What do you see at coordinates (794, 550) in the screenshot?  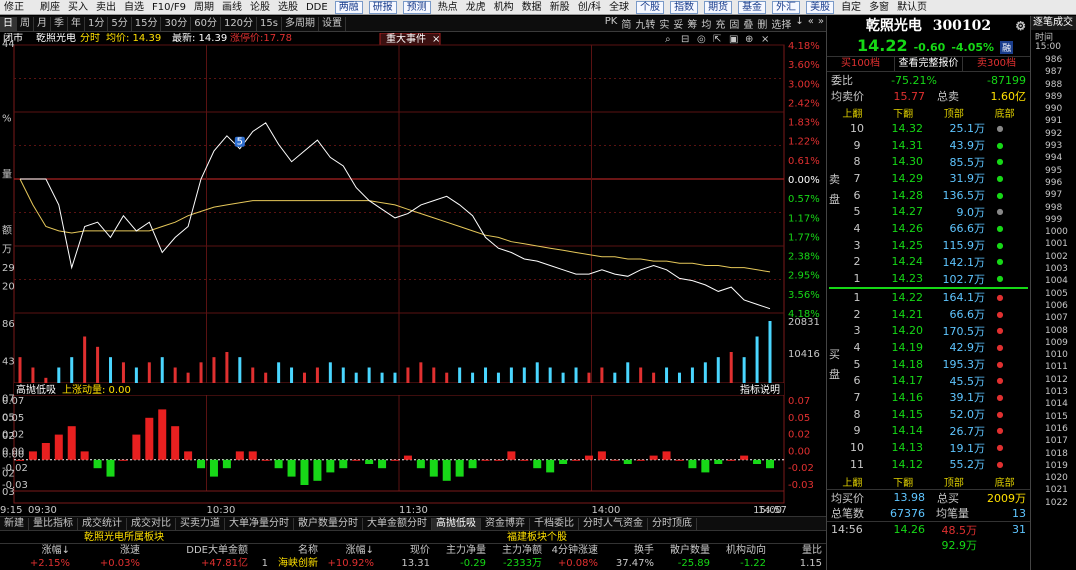 I see `stock-col-header: 量比` at bounding box center [794, 550].